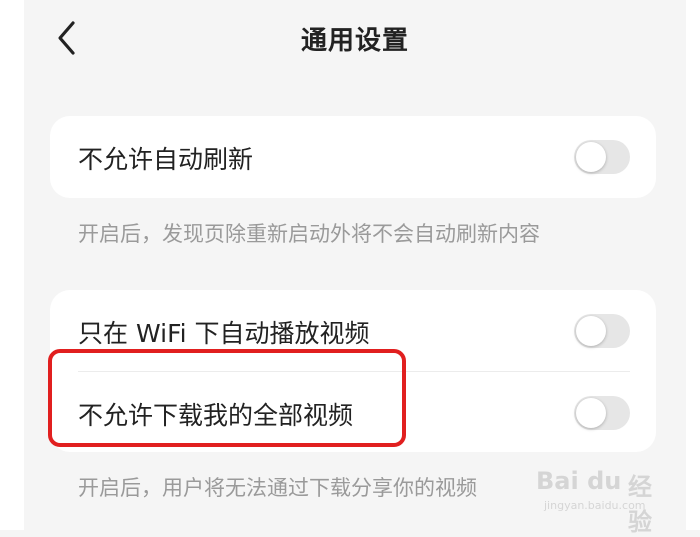  What do you see at coordinates (579, 481) in the screenshot?
I see `watermark-brand: Bai du` at bounding box center [579, 481].